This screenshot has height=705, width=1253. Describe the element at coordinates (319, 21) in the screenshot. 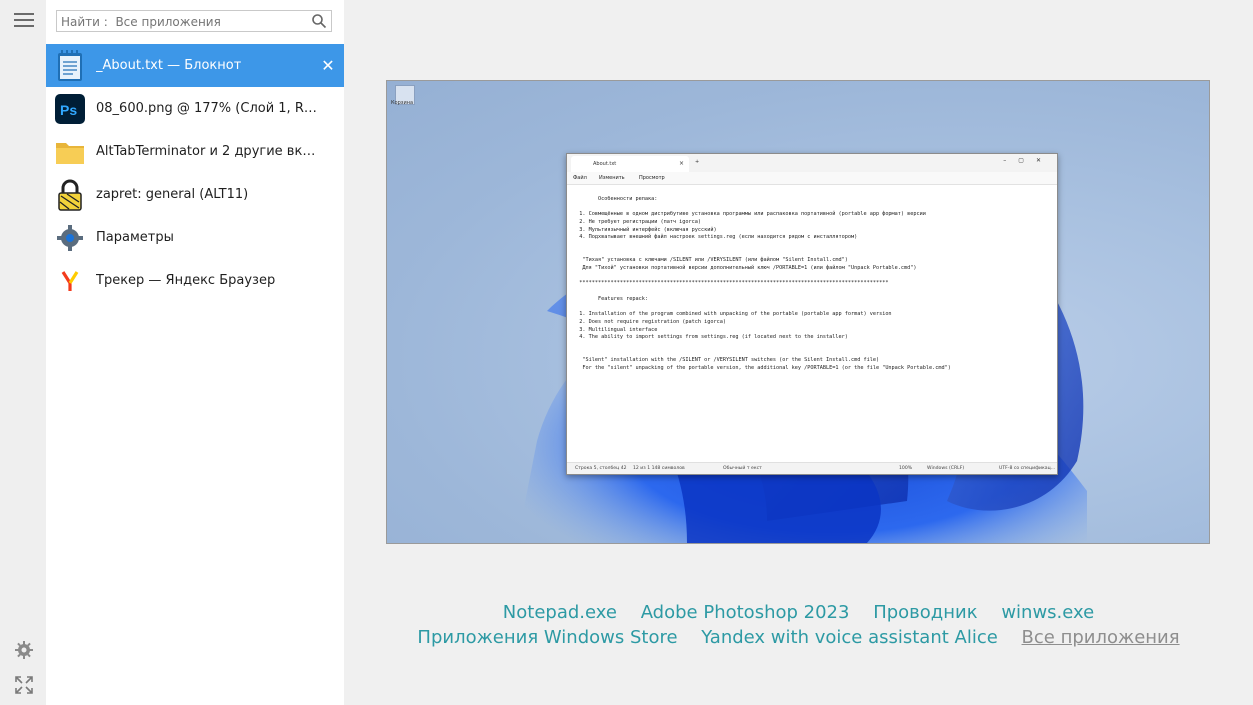

I see `search-icon` at that location.